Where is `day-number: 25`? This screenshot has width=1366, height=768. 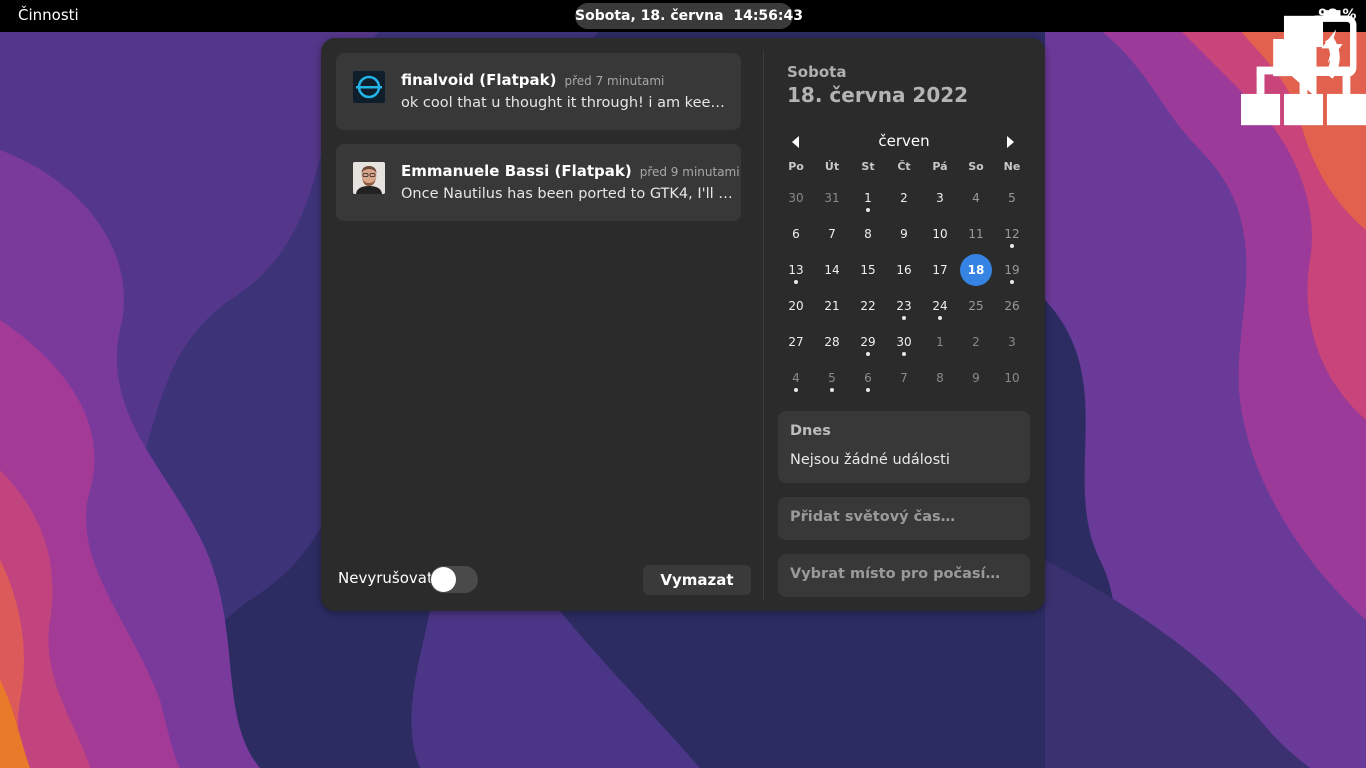
day-number: 25 is located at coordinates (976, 306).